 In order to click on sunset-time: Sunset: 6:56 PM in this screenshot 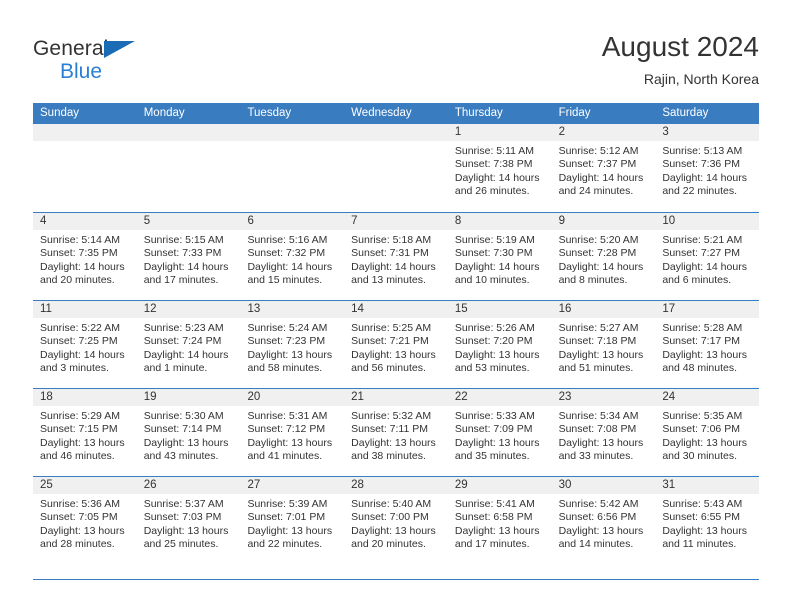, I will do `click(597, 517)`.